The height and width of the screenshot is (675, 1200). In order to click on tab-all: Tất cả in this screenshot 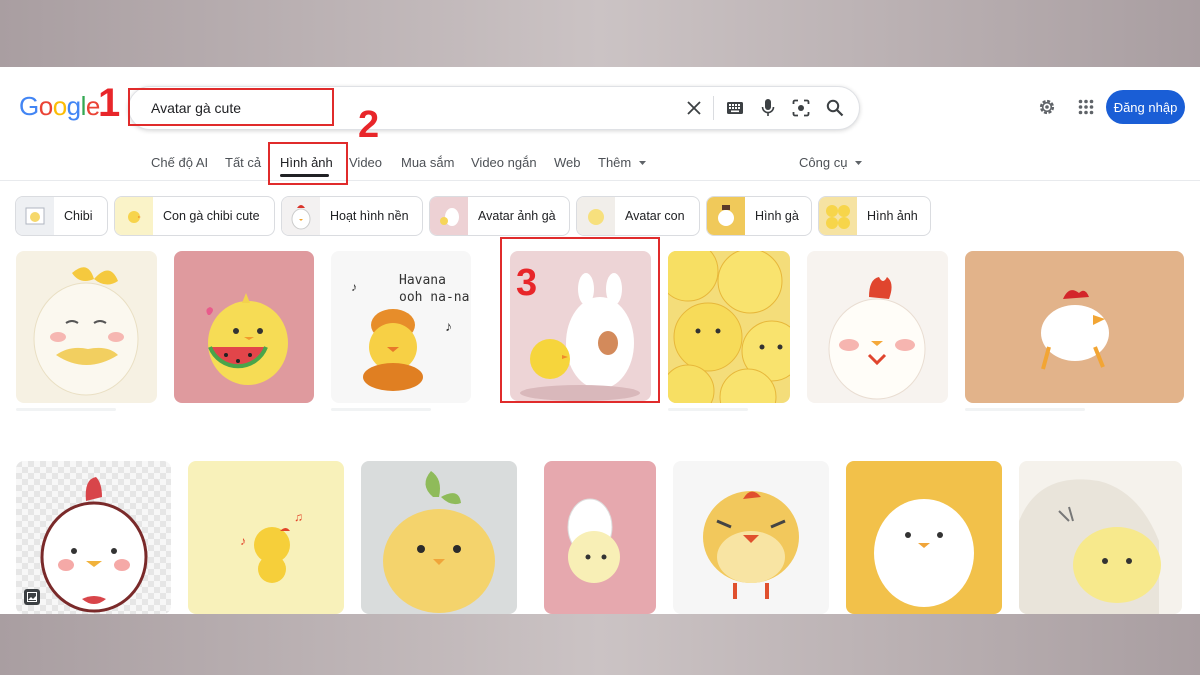, I will do `click(243, 162)`.